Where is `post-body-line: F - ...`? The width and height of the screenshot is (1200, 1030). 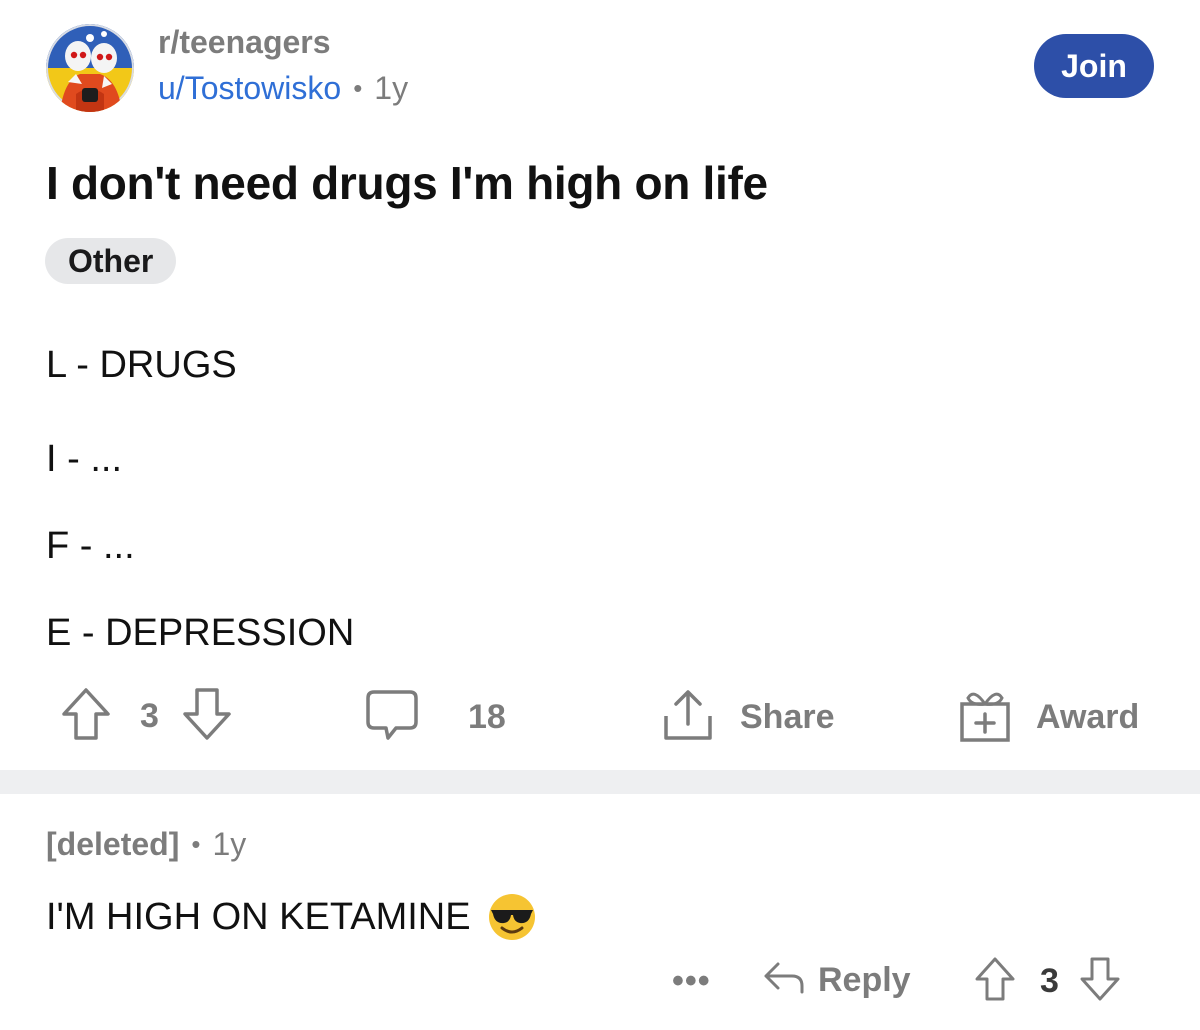 post-body-line: F - ... is located at coordinates (90, 546).